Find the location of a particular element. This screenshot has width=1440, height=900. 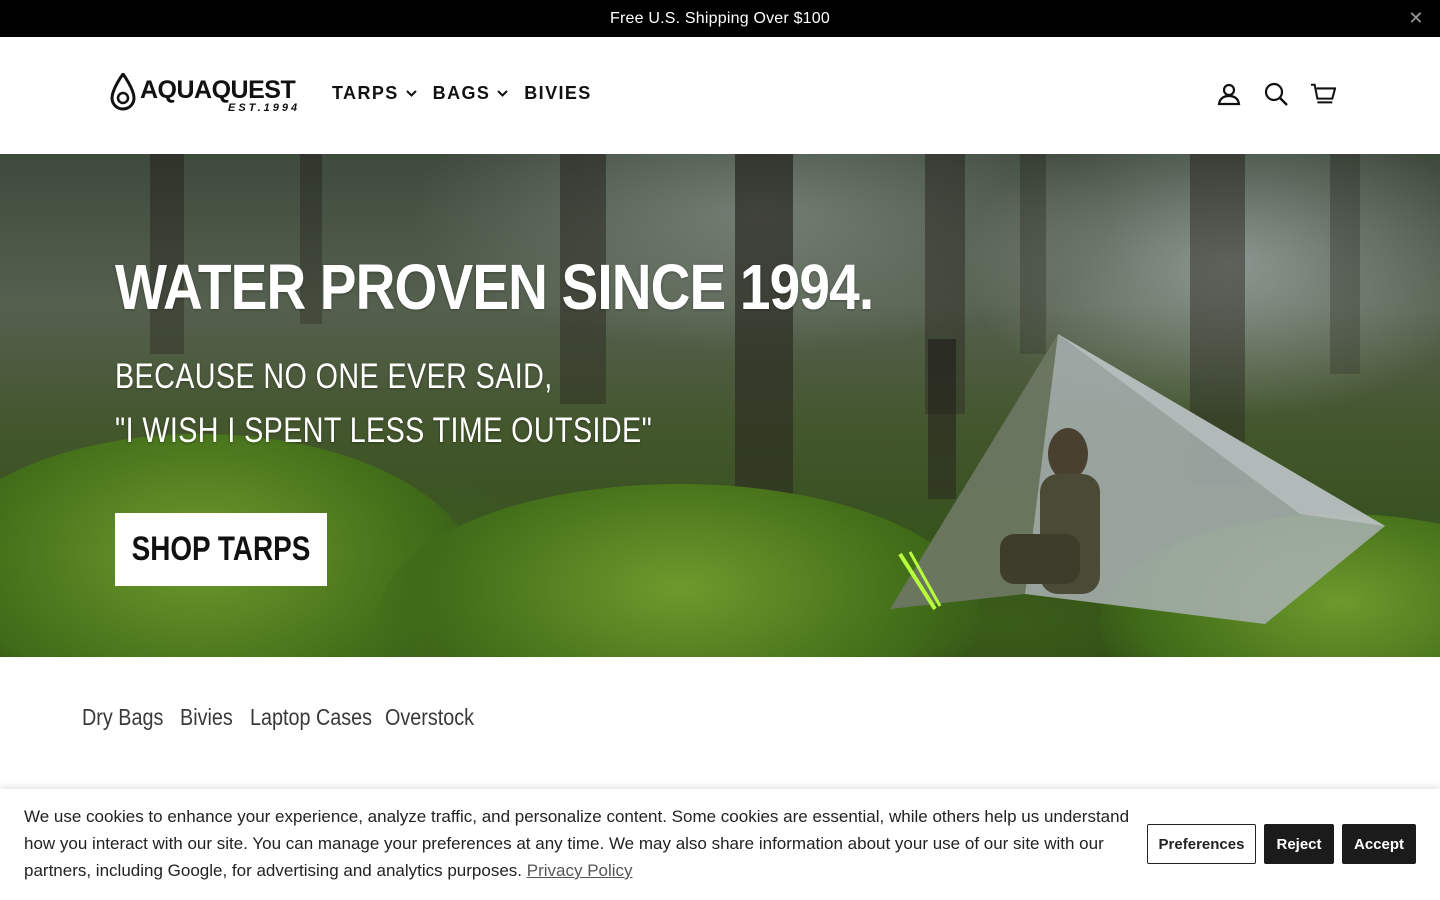

close-icon: ✕ is located at coordinates (1416, 18).